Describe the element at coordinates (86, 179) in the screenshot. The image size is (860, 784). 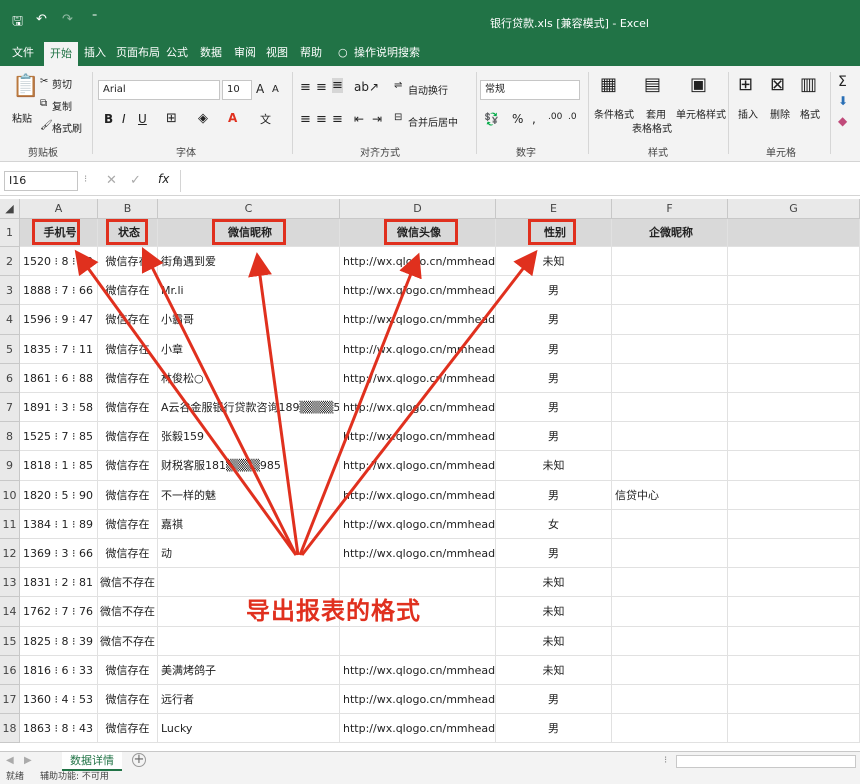
I see `more-options-icon: ⁝` at that location.